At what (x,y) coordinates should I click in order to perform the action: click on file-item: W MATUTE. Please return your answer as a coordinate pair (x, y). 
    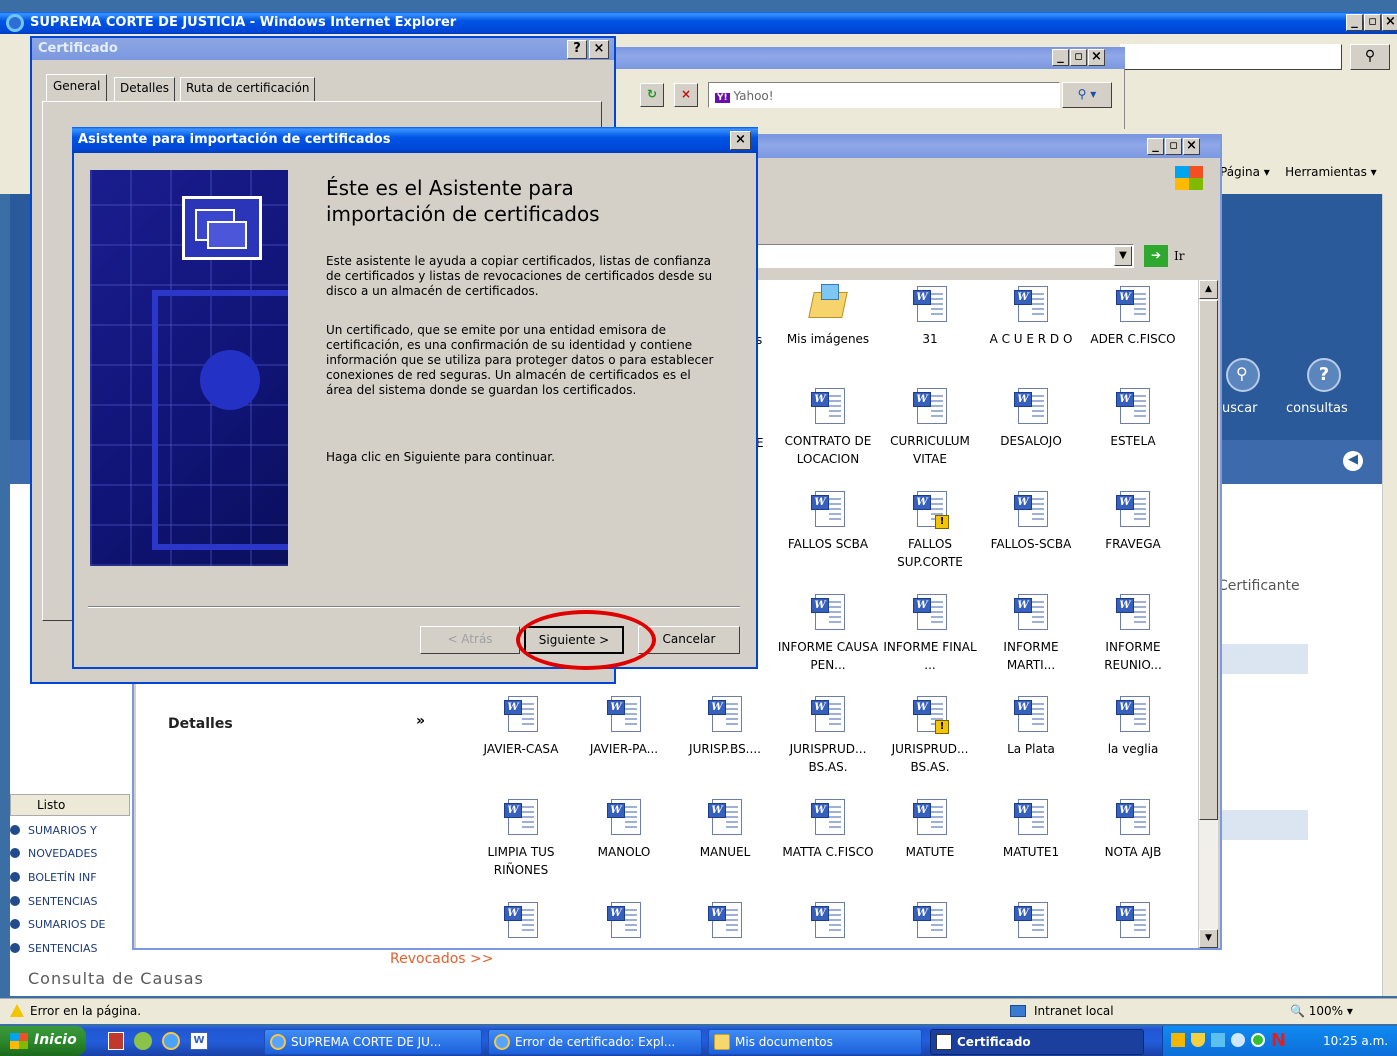
    Looking at the image, I should click on (930, 829).